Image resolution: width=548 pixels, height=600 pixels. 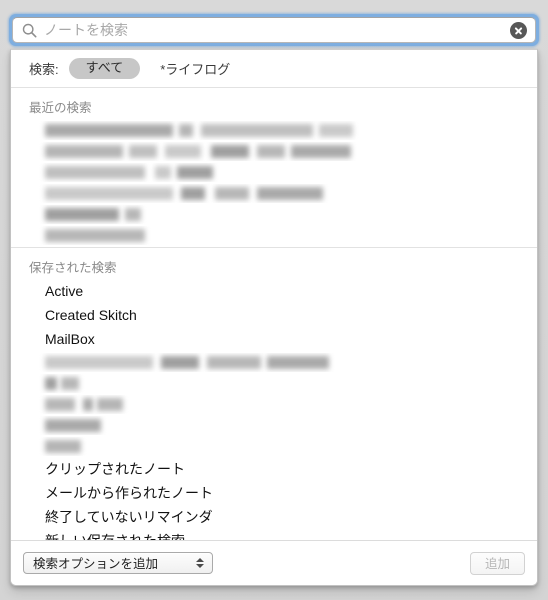 I want to click on add-search-option-label: 検索オプションを追加, so click(x=96, y=564).